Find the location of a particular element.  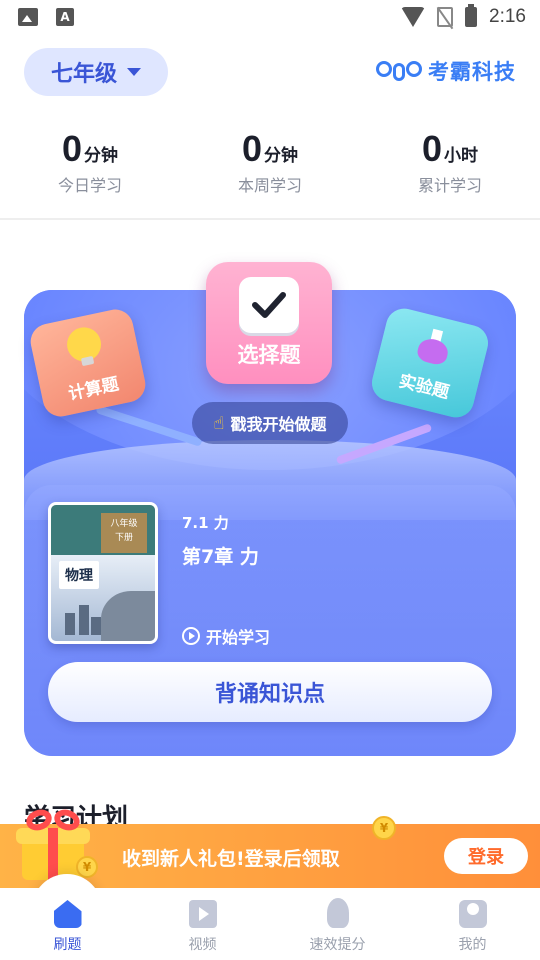

tab-label: 我的 is located at coordinates (472, 945).